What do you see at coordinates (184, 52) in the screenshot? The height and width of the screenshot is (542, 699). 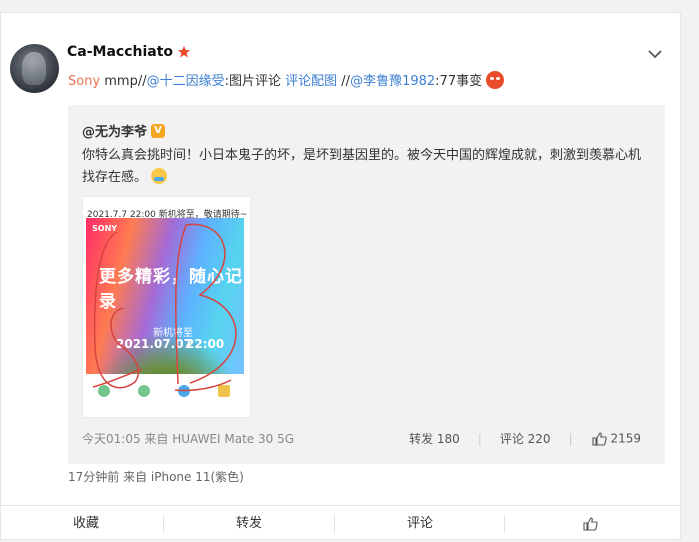 I see `star-icon` at bounding box center [184, 52].